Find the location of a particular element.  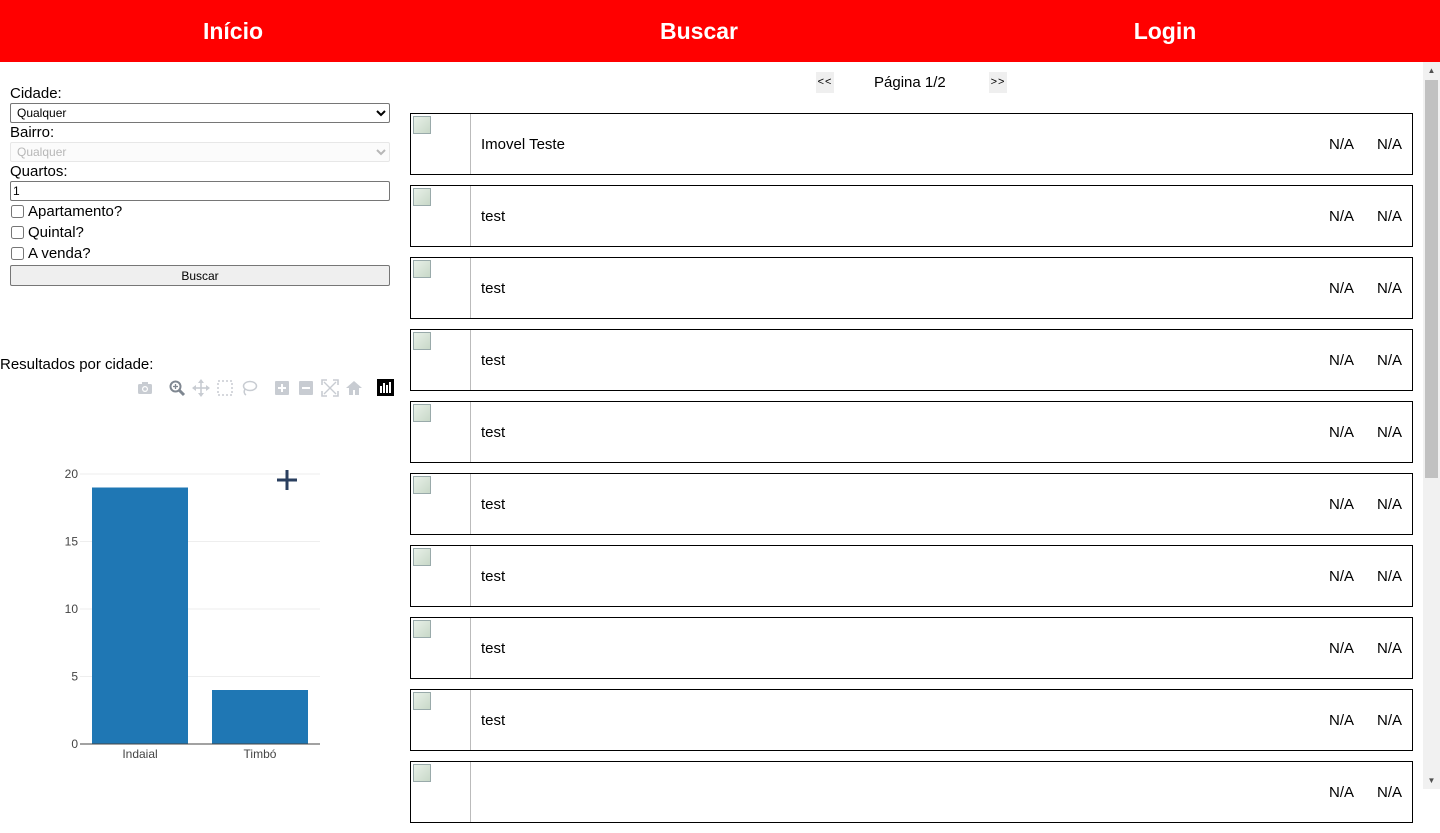

page-scrollbar: ▲ ▼ is located at coordinates (1431, 425).